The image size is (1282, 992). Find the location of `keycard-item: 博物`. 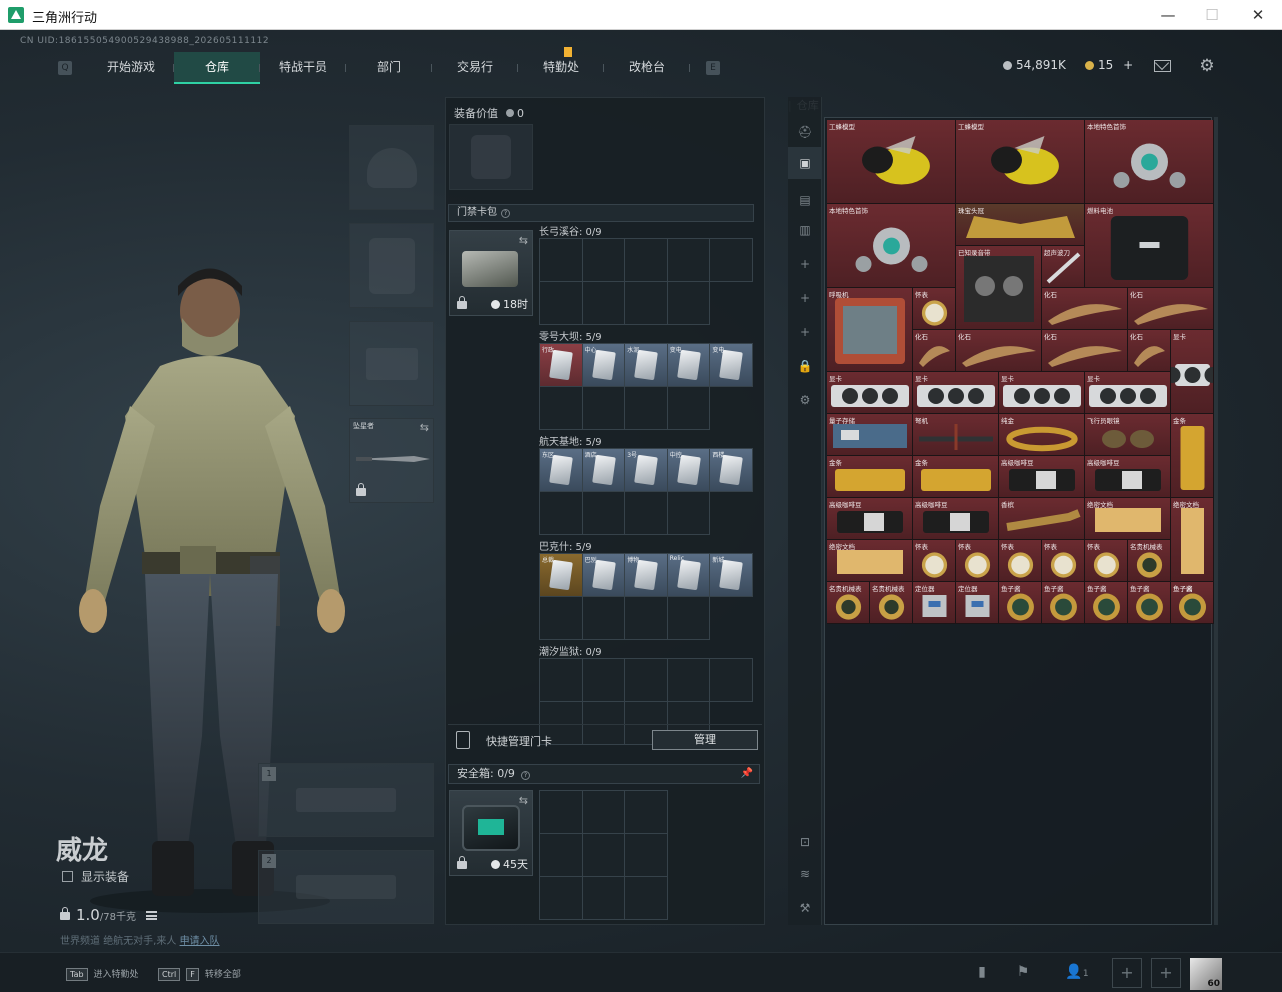

keycard-item: 博物 is located at coordinates (646, 575).